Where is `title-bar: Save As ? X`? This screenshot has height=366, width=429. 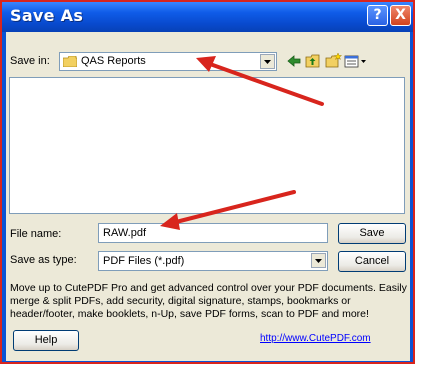
title-bar: Save As ? X is located at coordinates (207, 17).